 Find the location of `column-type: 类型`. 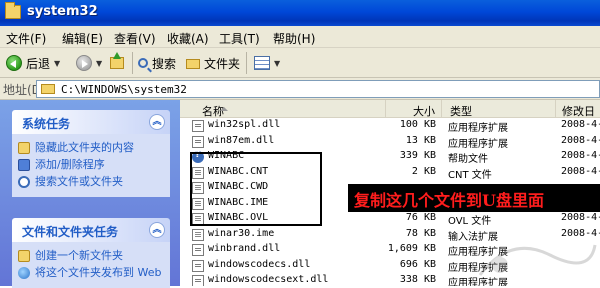

column-type: 类型 is located at coordinates (499, 109).